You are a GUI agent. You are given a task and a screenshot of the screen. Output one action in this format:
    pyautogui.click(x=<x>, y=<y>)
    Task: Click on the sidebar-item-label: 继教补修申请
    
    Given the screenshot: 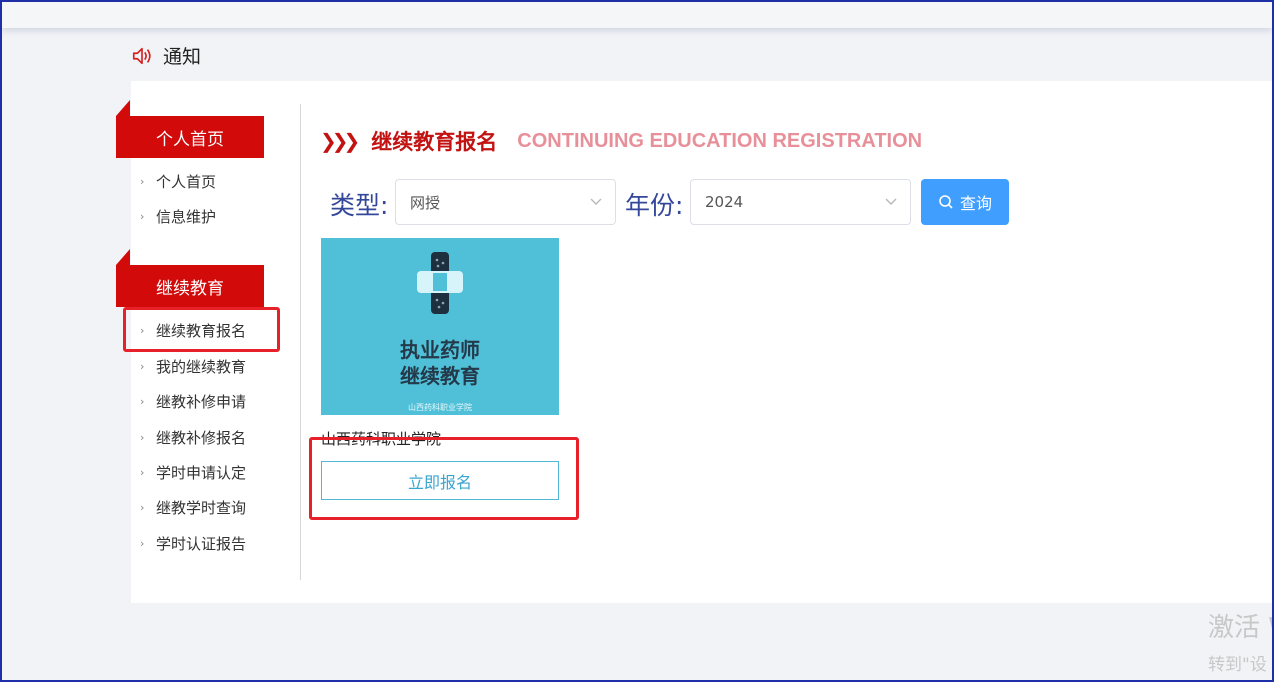 What is the action you would take?
    pyautogui.click(x=201, y=401)
    